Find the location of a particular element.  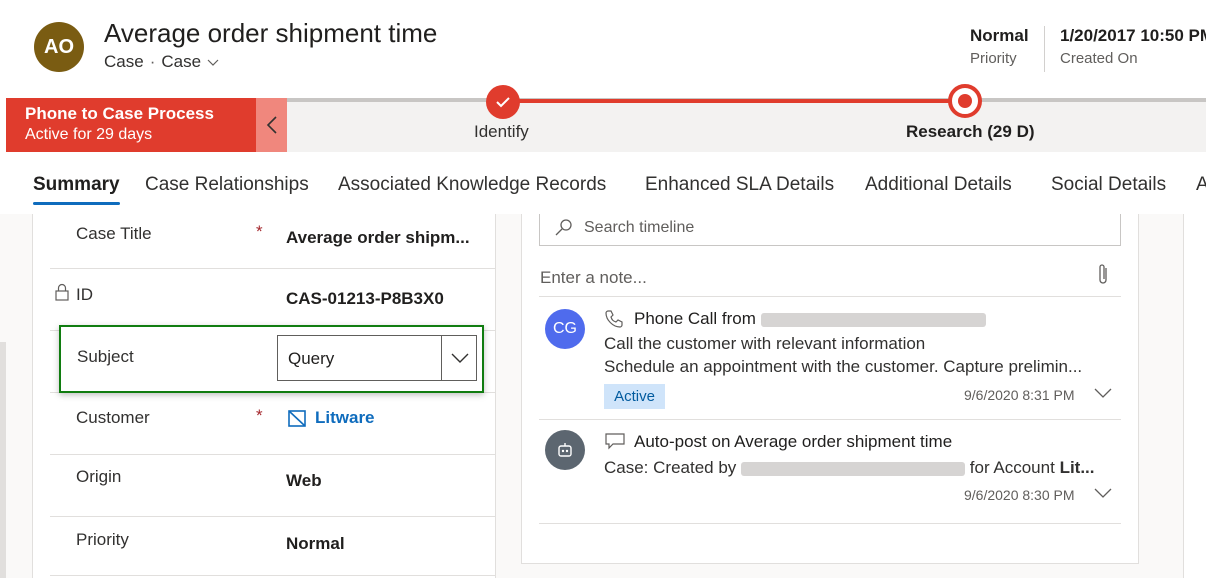

field-label: Customer is located at coordinates (113, 417).